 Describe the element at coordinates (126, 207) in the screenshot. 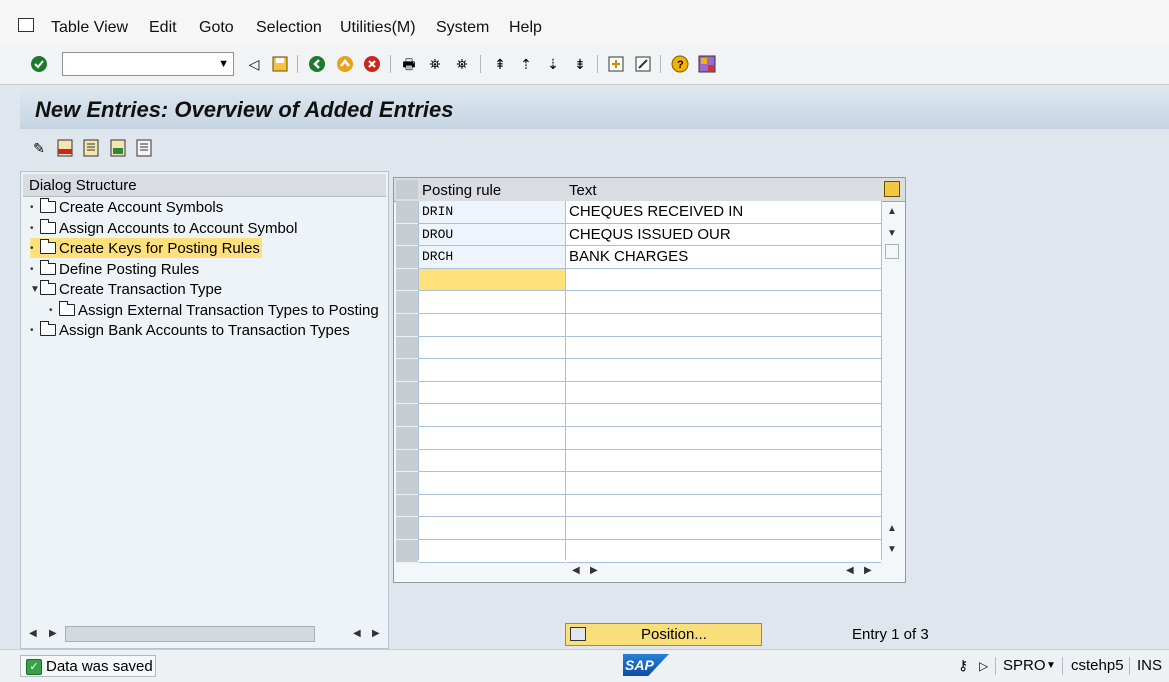

I see `tree-node-create-account-symbols: • Create Account Symbols` at that location.